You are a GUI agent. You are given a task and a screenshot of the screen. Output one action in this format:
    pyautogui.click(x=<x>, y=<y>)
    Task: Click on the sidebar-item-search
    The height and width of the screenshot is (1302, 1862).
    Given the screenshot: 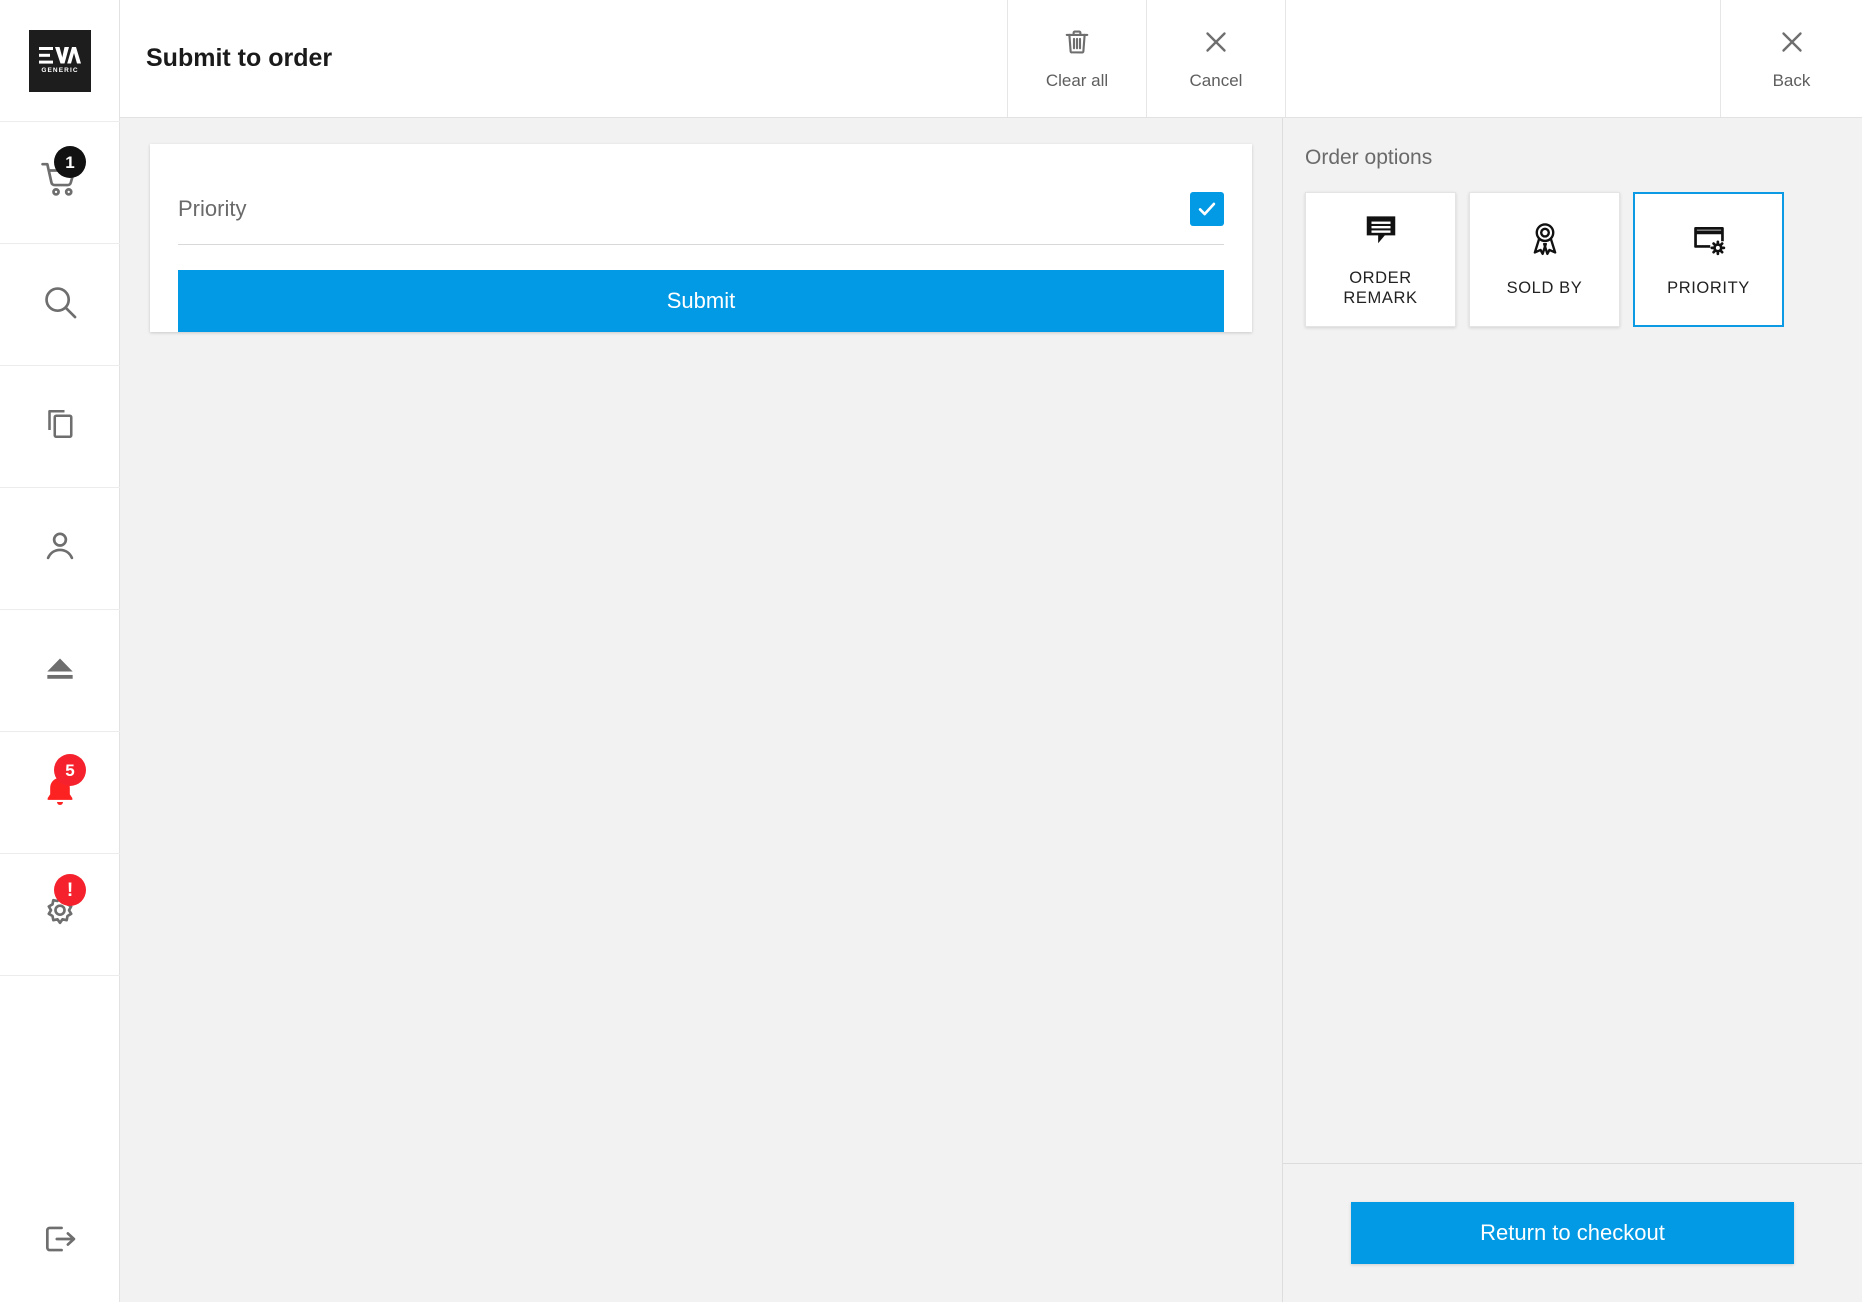 What is the action you would take?
    pyautogui.click(x=60, y=305)
    